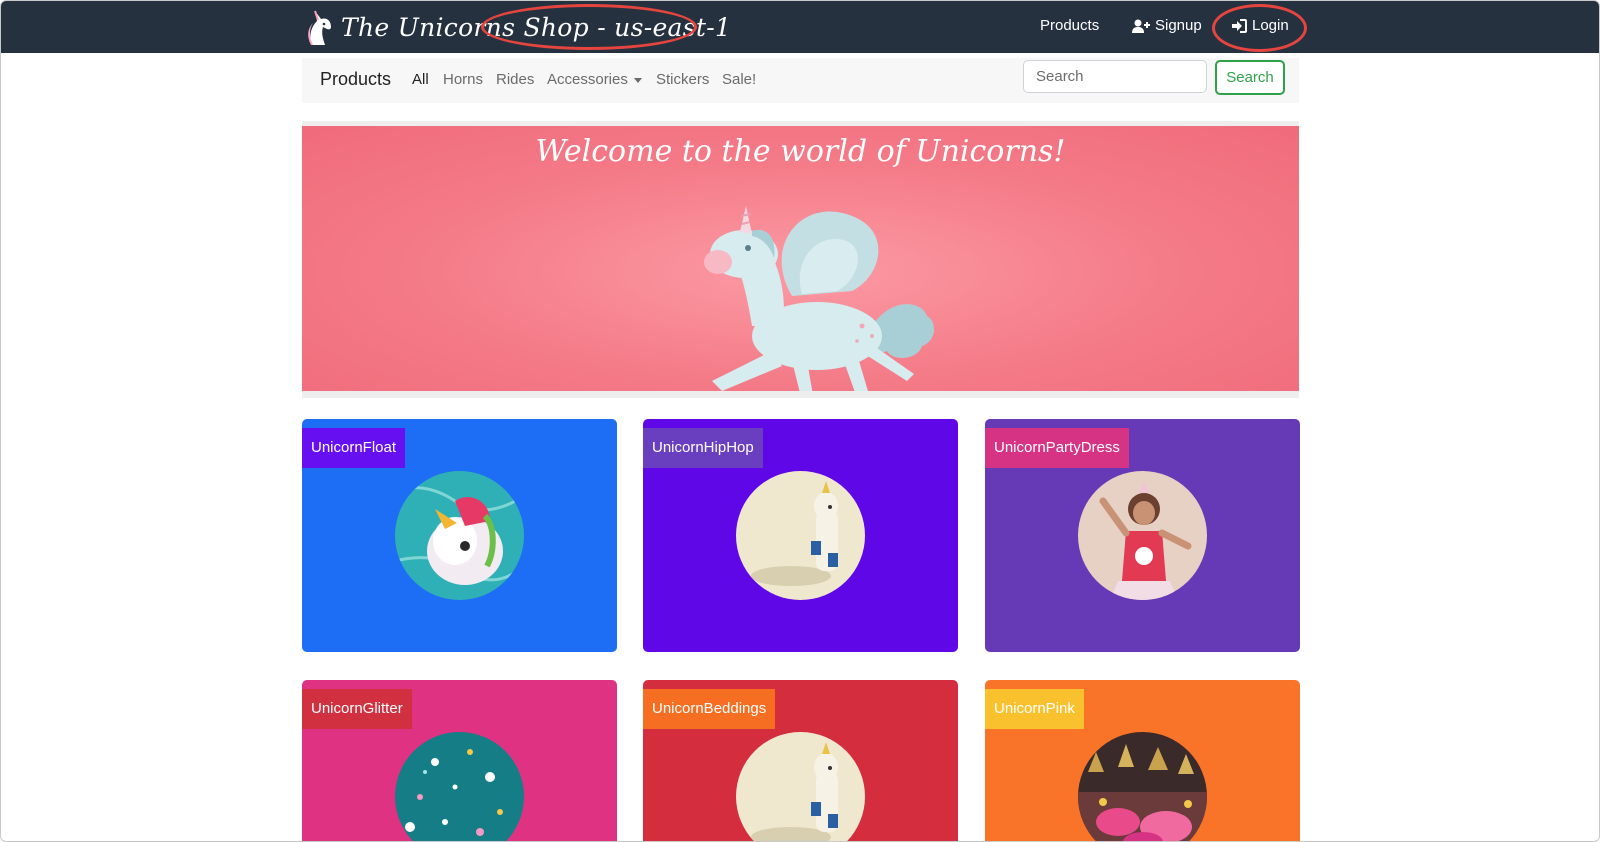 The image size is (1600, 842). What do you see at coordinates (709, 709) in the screenshot?
I see `product-name-badge: UnicornBeddings` at bounding box center [709, 709].